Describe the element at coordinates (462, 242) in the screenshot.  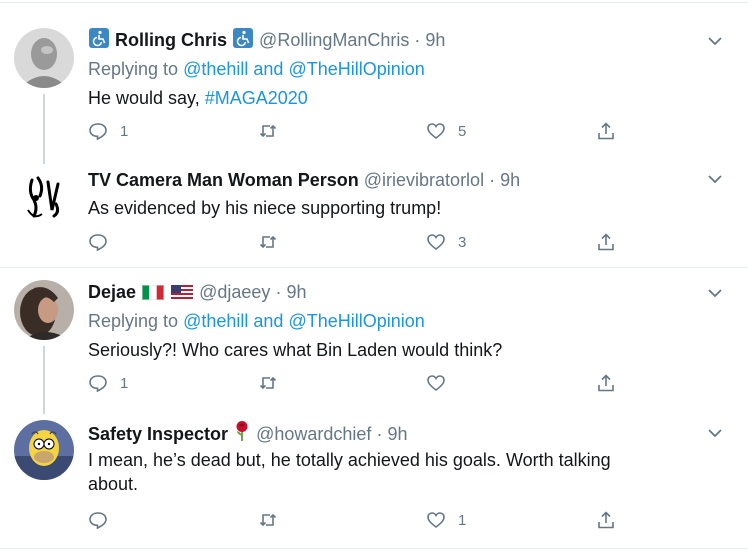
I see `like-count: 3` at that location.